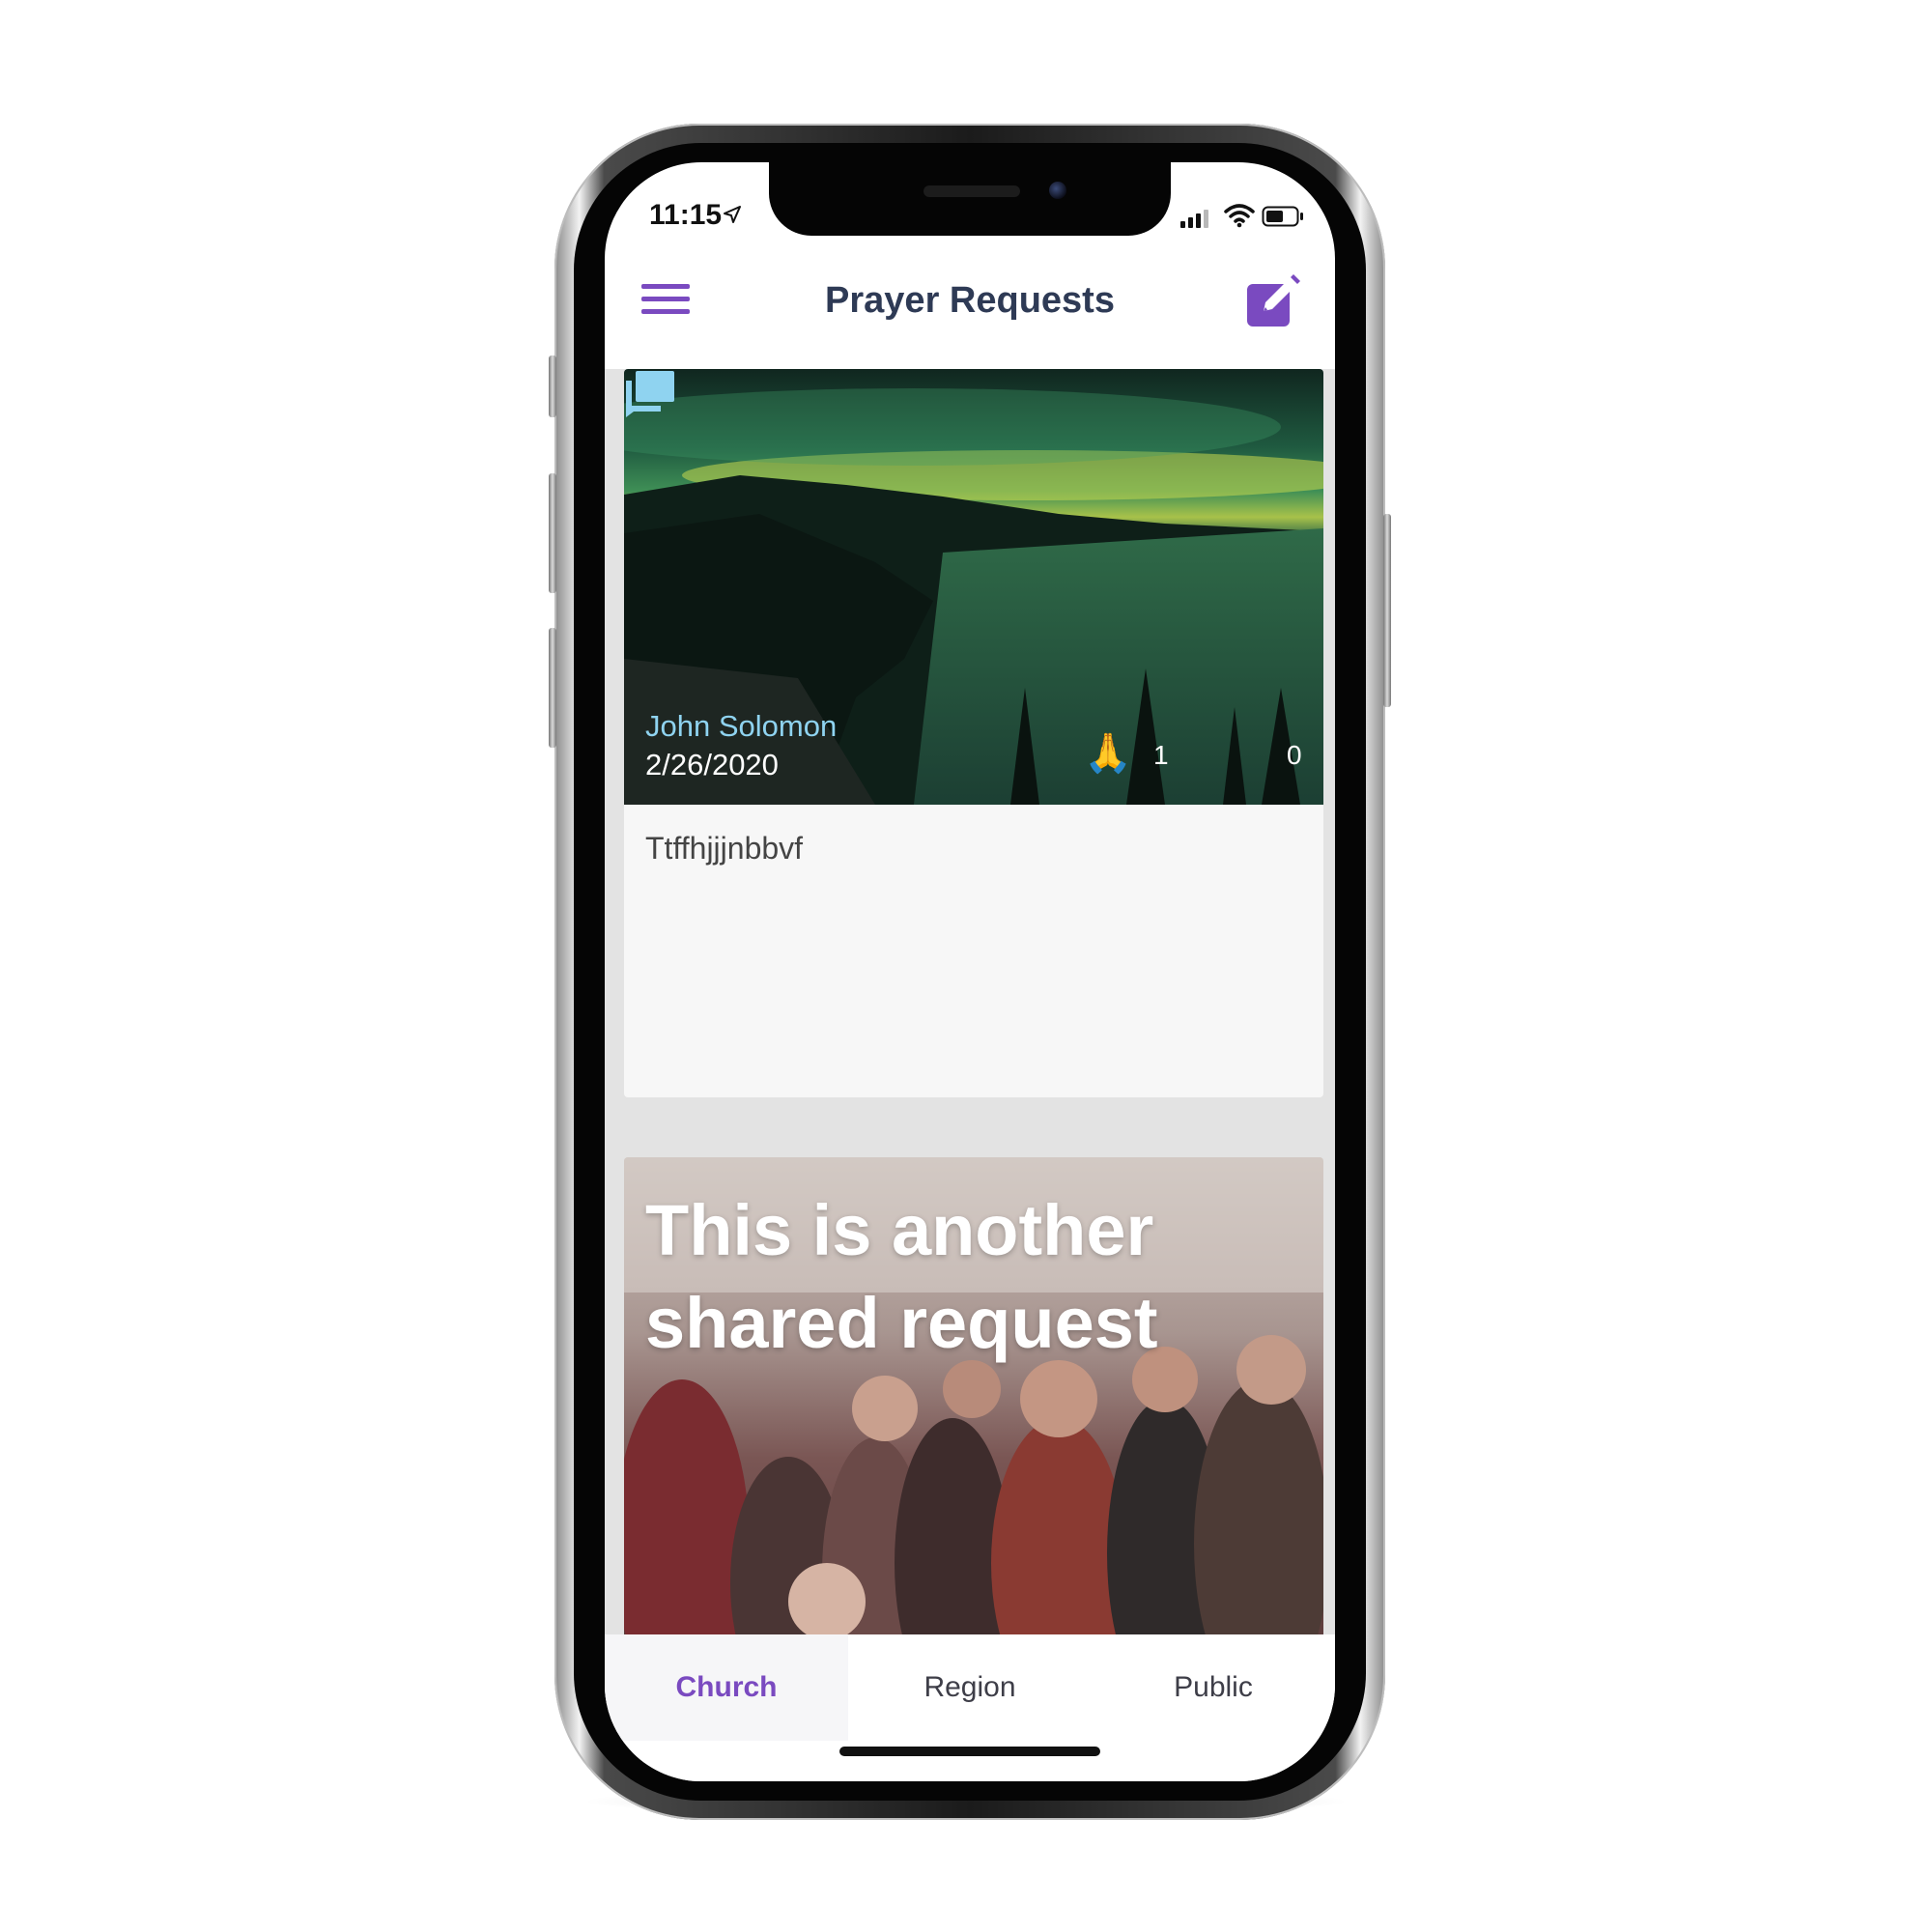  I want to click on location-arrow-icon, so click(732, 214).